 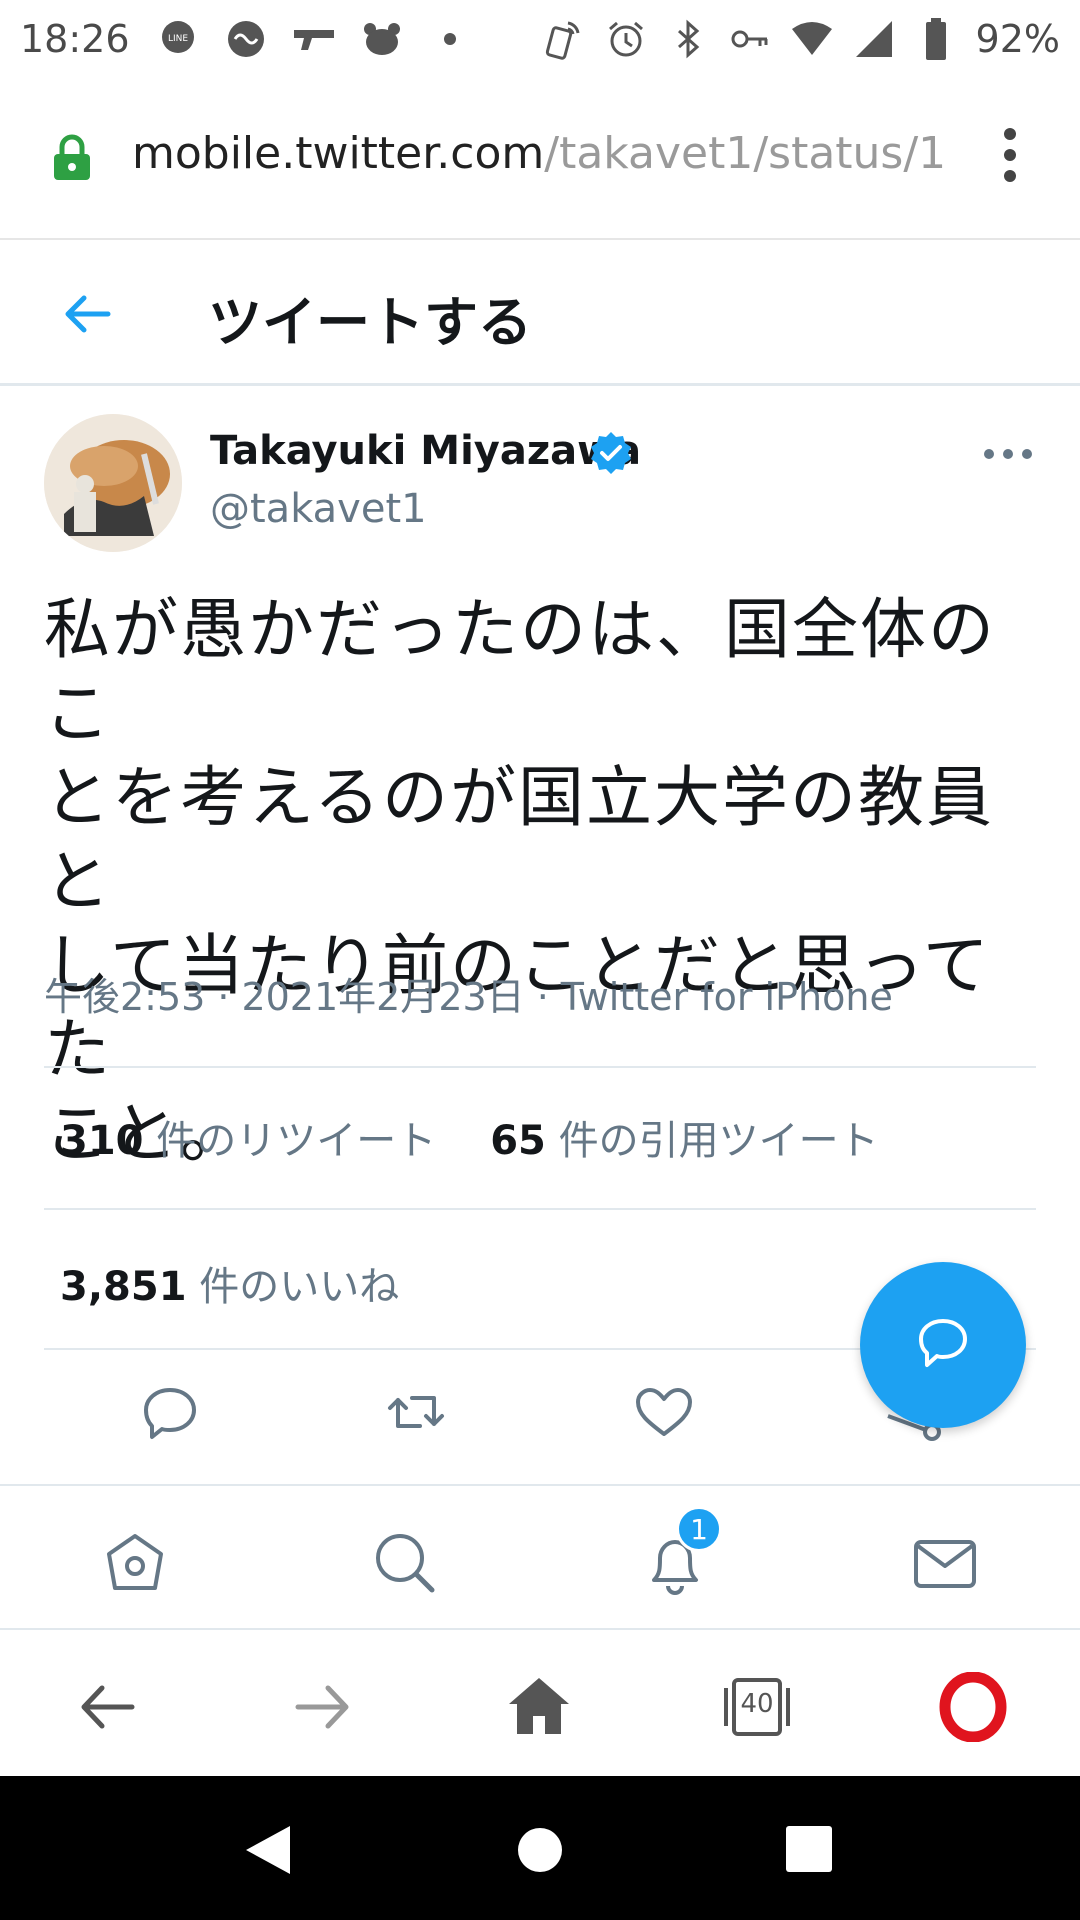 What do you see at coordinates (540, 1557) in the screenshot?
I see `twitter-bottom-nav` at bounding box center [540, 1557].